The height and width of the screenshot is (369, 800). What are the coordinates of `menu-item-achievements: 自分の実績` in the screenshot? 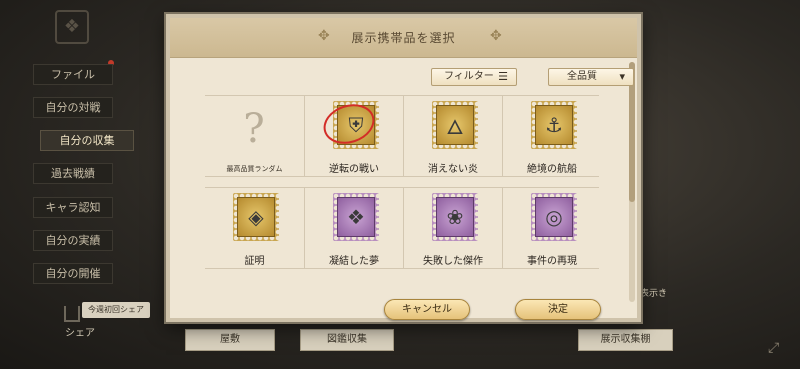 It's located at (73, 240).